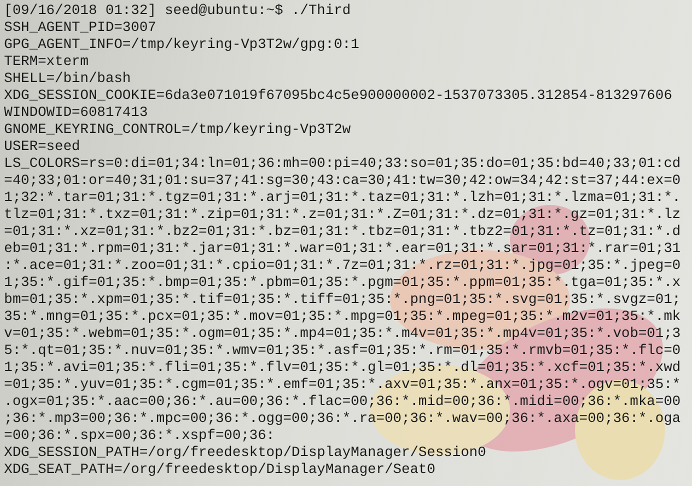 The image size is (692, 486). I want to click on terminal-line: tlz=01;31:*.txz=01;31:*.zip=01;31:*.z=01;31:*.Z=01;31:*.dz=01;31:*.gz=01;31:*.lz, so click(342, 215).